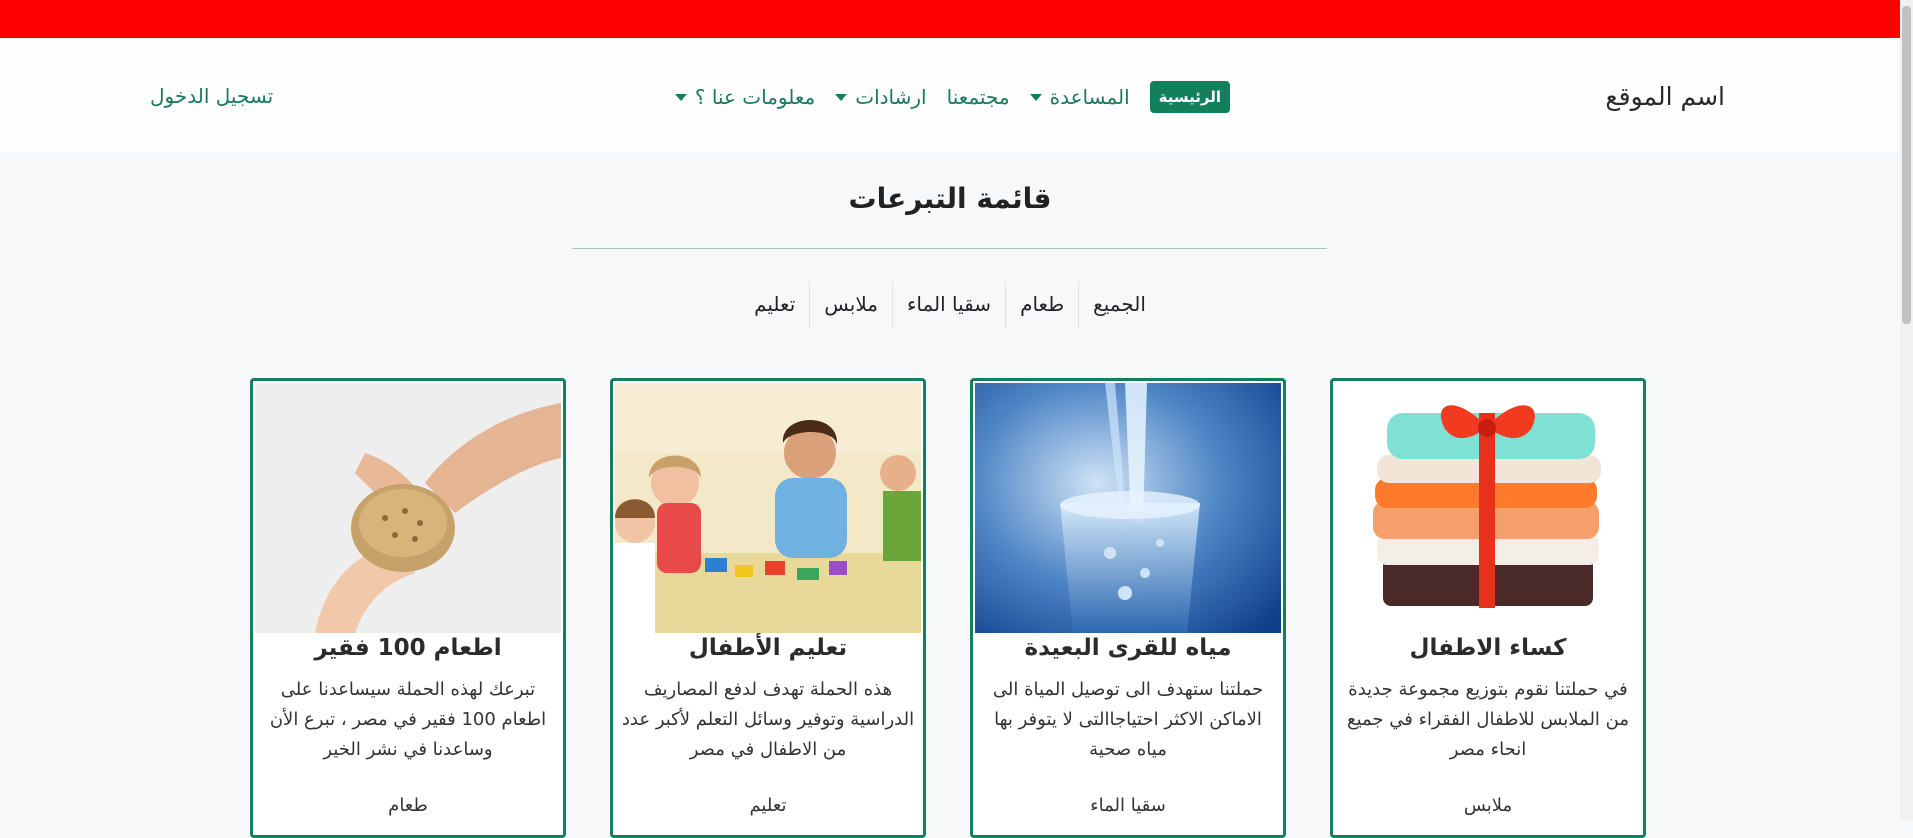  I want to click on card-title: اطعام 100 فقير, so click(408, 648).